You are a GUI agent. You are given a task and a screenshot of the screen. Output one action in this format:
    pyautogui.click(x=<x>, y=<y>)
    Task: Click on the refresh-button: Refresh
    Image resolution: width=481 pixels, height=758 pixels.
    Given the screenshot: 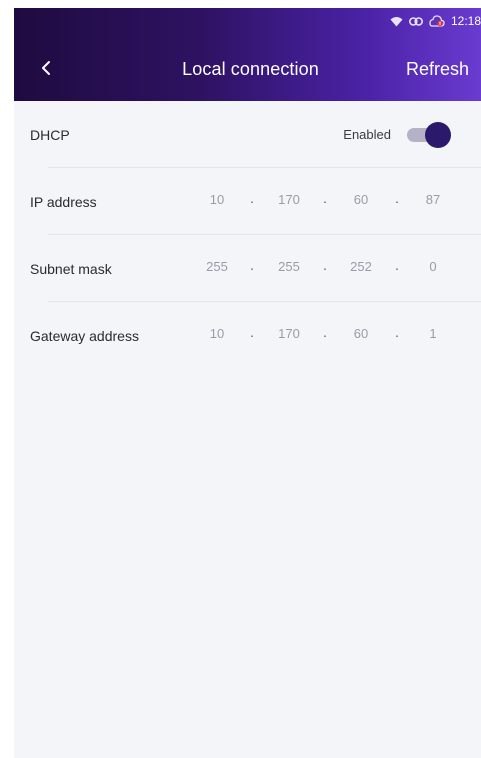 What is the action you would take?
    pyautogui.click(x=437, y=69)
    